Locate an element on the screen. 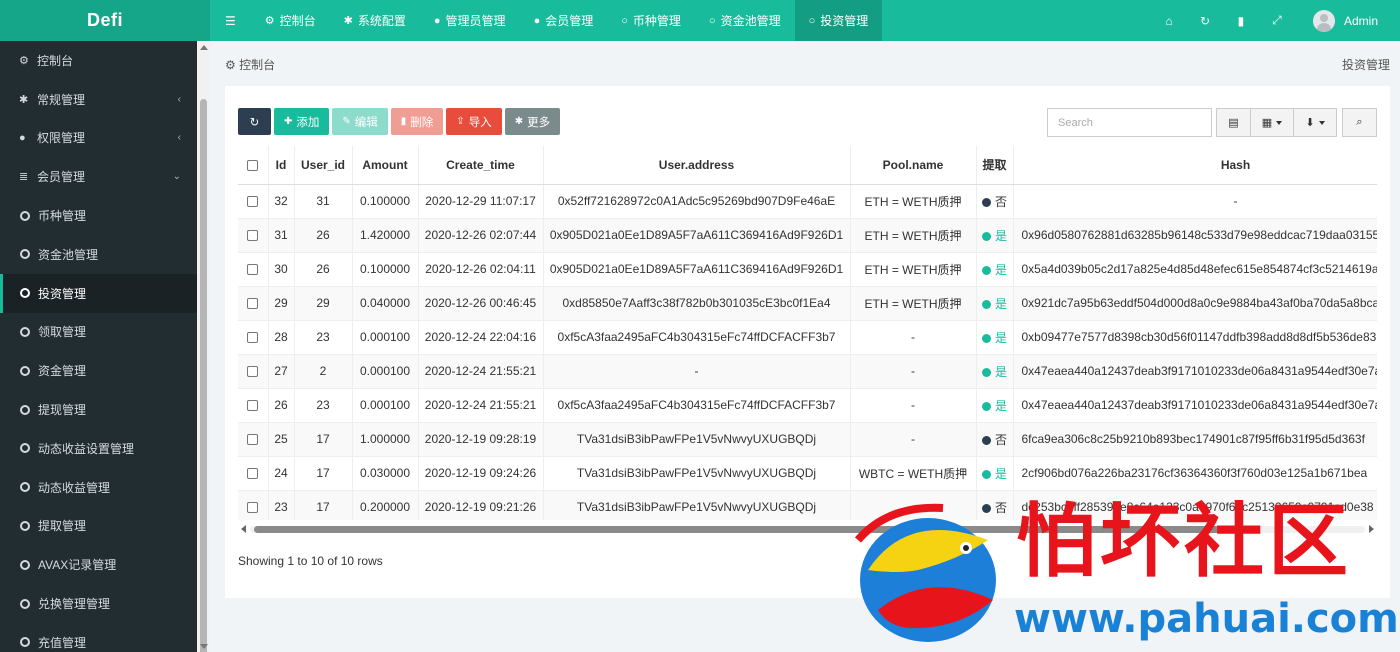  cell-id: 28 is located at coordinates (281, 337).